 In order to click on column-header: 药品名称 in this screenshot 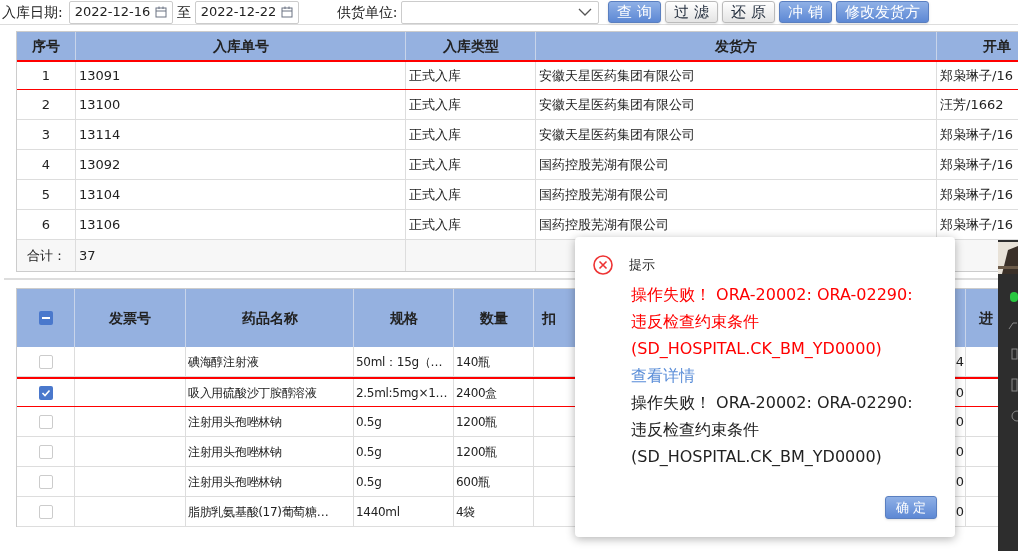, I will do `click(270, 318)`.